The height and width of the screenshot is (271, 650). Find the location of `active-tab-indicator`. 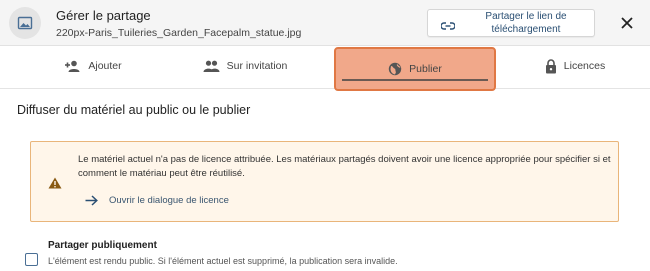

active-tab-indicator is located at coordinates (415, 80).